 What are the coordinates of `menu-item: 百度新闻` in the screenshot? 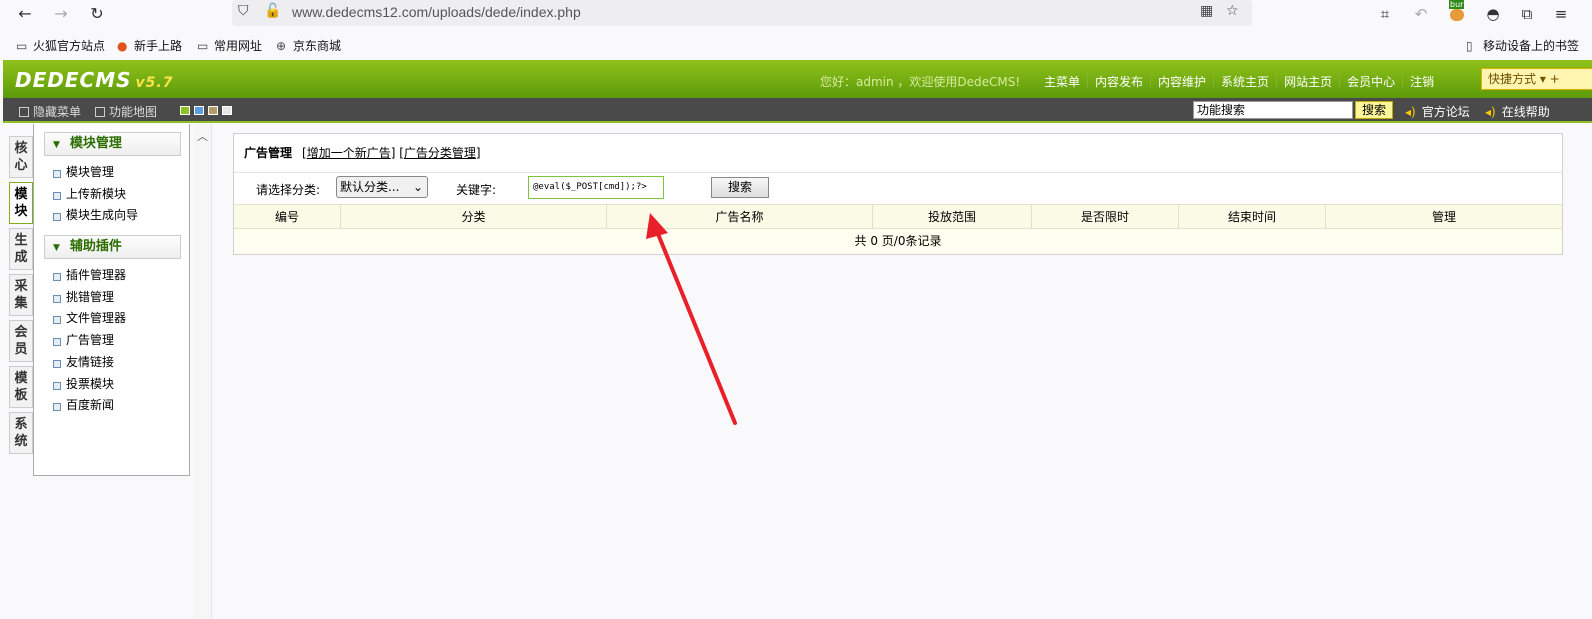 It's located at (111, 406).